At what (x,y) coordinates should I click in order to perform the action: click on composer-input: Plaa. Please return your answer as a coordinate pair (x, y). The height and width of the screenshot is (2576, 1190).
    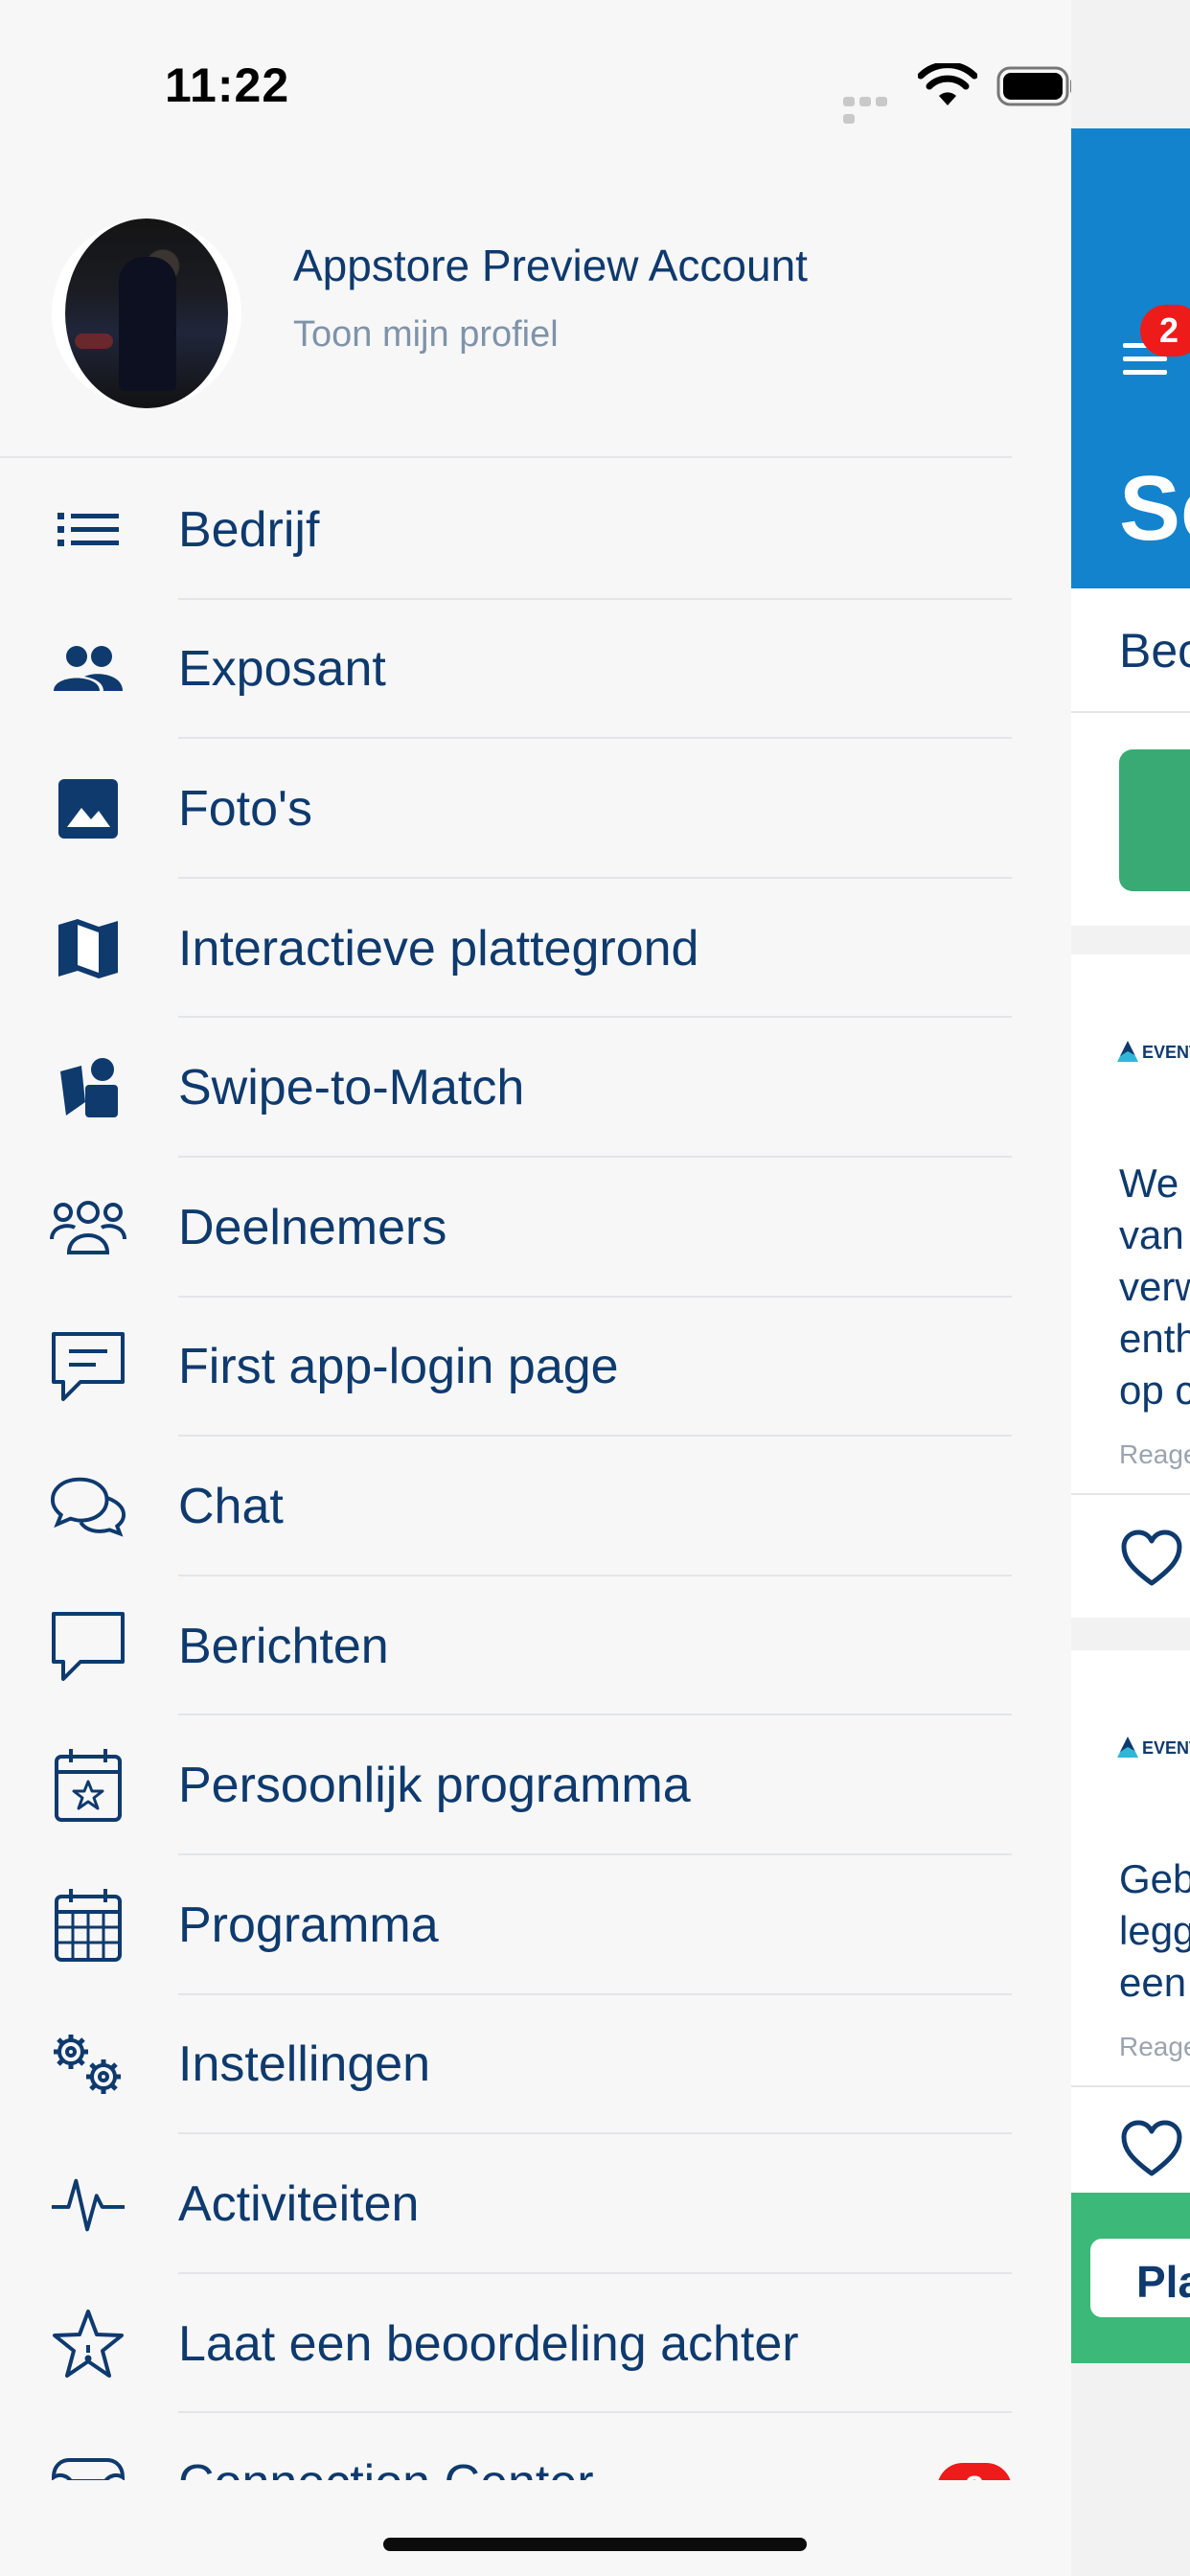
    Looking at the image, I should click on (1140, 2278).